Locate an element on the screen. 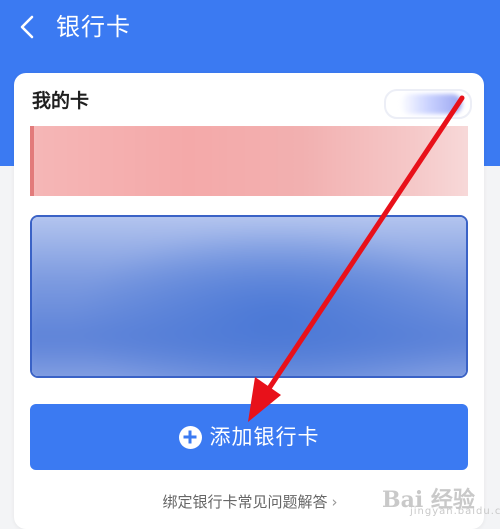  add-bank-card-label: 添加银行卡 is located at coordinates (264, 437).